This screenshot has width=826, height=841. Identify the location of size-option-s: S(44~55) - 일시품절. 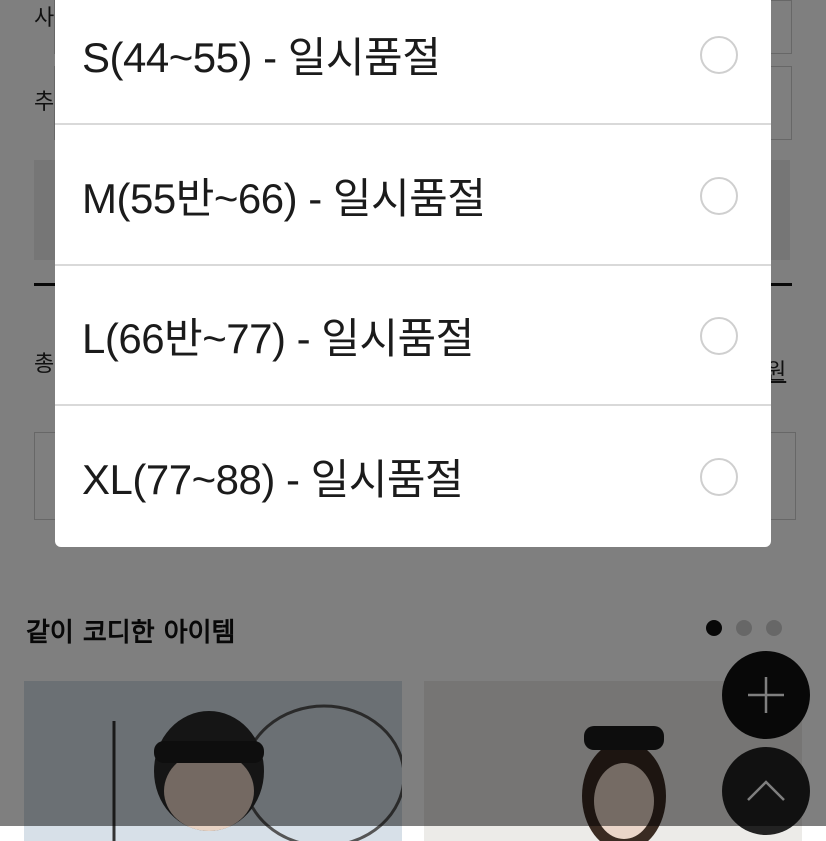
(413, 62).